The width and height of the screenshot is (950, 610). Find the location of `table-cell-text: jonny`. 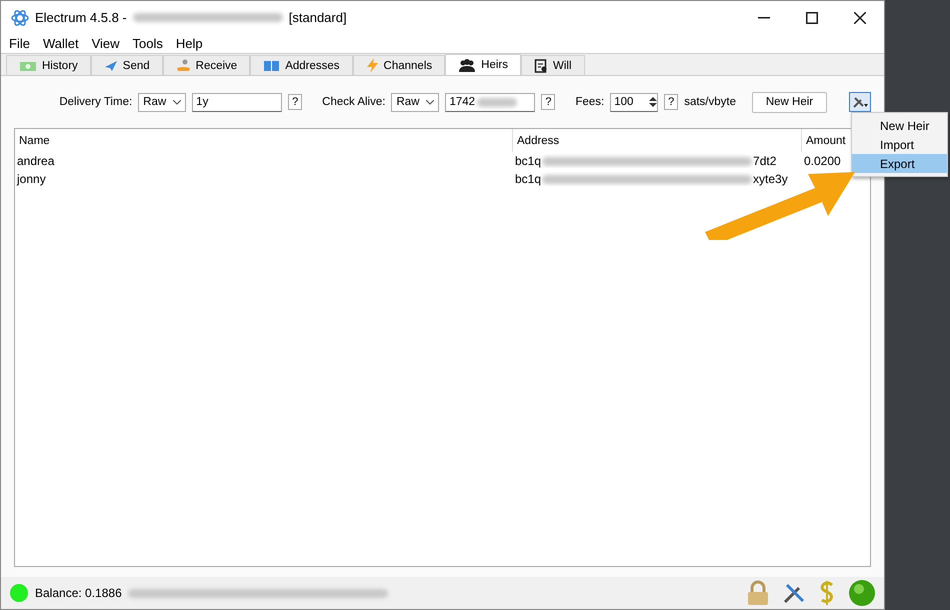

table-cell-text: jonny is located at coordinates (31, 179).